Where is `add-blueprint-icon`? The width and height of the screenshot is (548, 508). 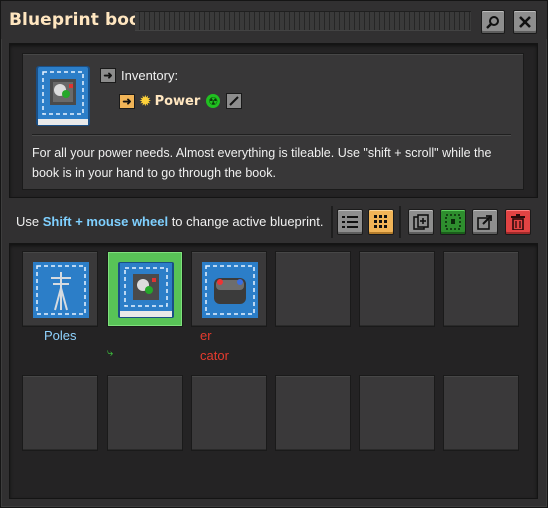 add-blueprint-icon is located at coordinates (421, 222).